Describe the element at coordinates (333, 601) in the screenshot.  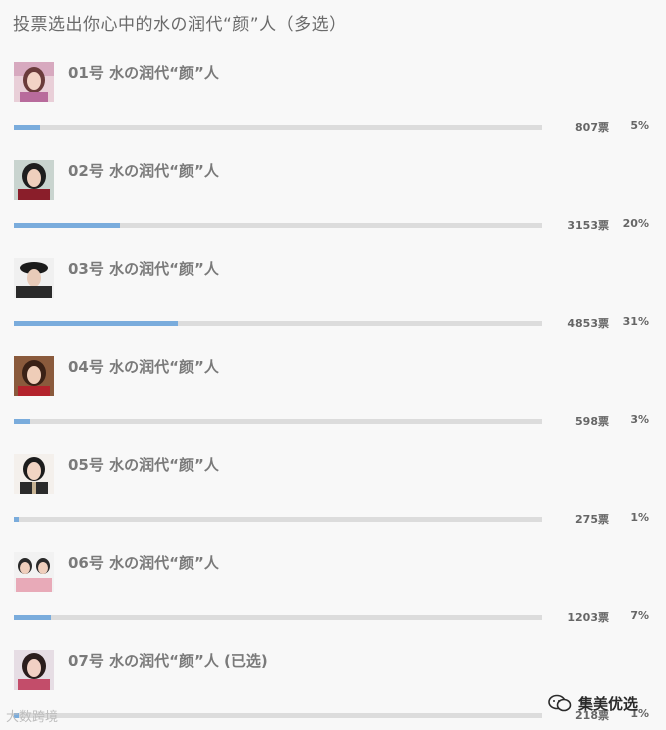
I see `poll-option: 06号 水の润代“颜”人 1203票 7%` at that location.